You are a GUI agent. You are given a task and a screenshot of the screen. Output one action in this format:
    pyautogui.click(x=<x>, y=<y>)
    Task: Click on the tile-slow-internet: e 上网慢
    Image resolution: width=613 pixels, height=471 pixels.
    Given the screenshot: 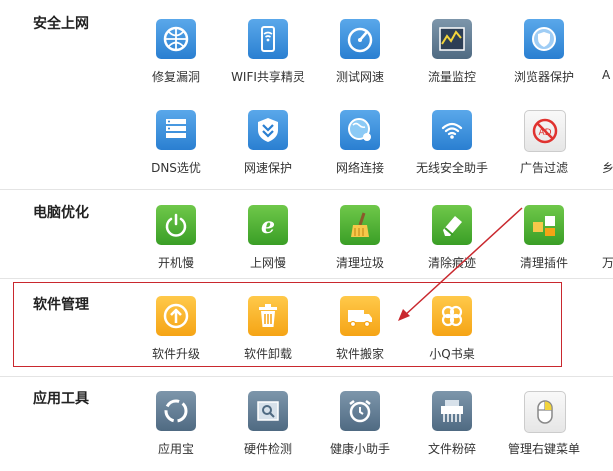 What is the action you would take?
    pyautogui.click(x=268, y=245)
    